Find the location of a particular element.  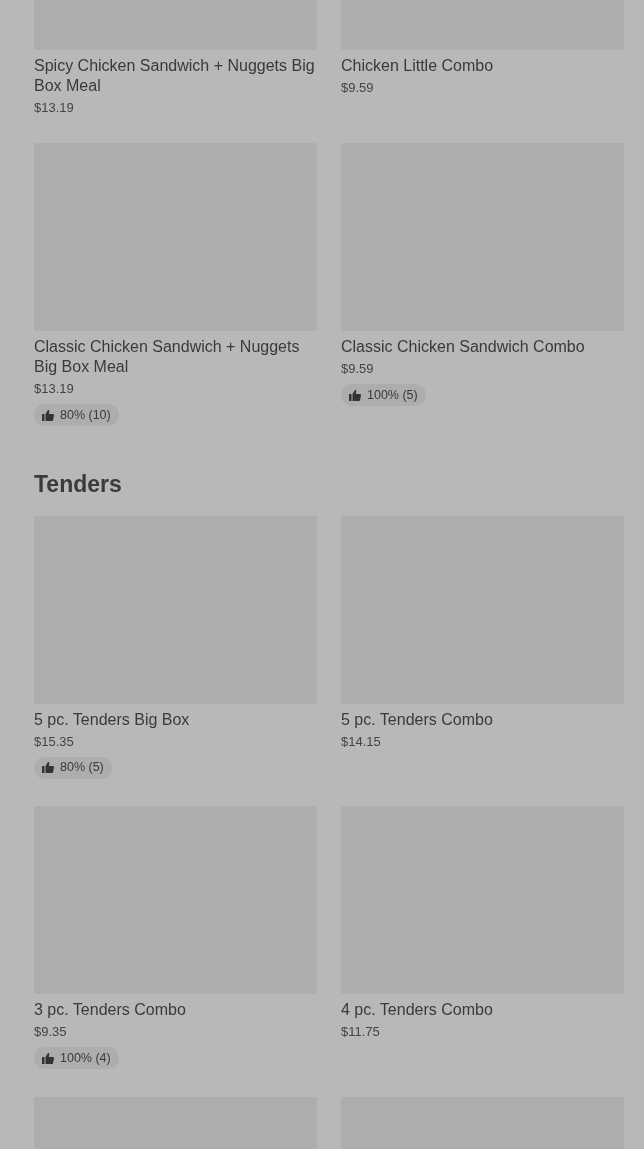

item-name: Chicken Little Combo is located at coordinates (418, 66).